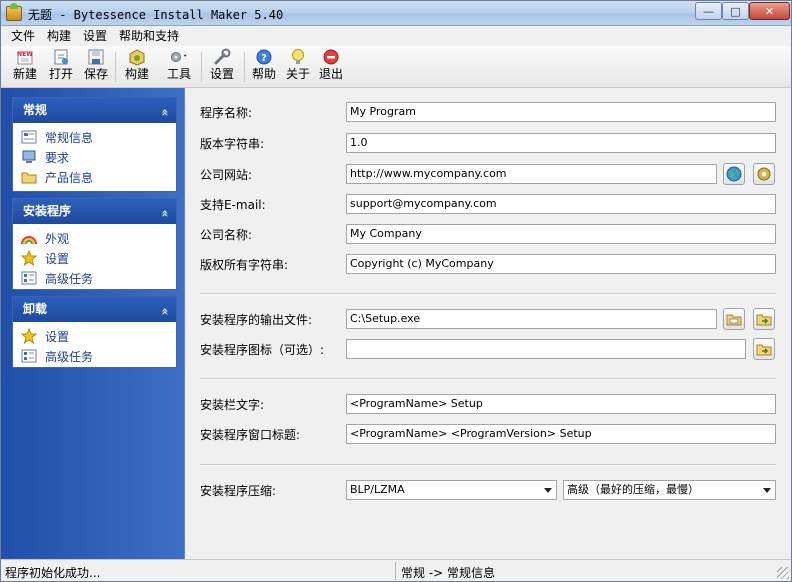  Describe the element at coordinates (98, 336) in the screenshot. I see `sidebar-item-uninstall-settings: 设置` at that location.